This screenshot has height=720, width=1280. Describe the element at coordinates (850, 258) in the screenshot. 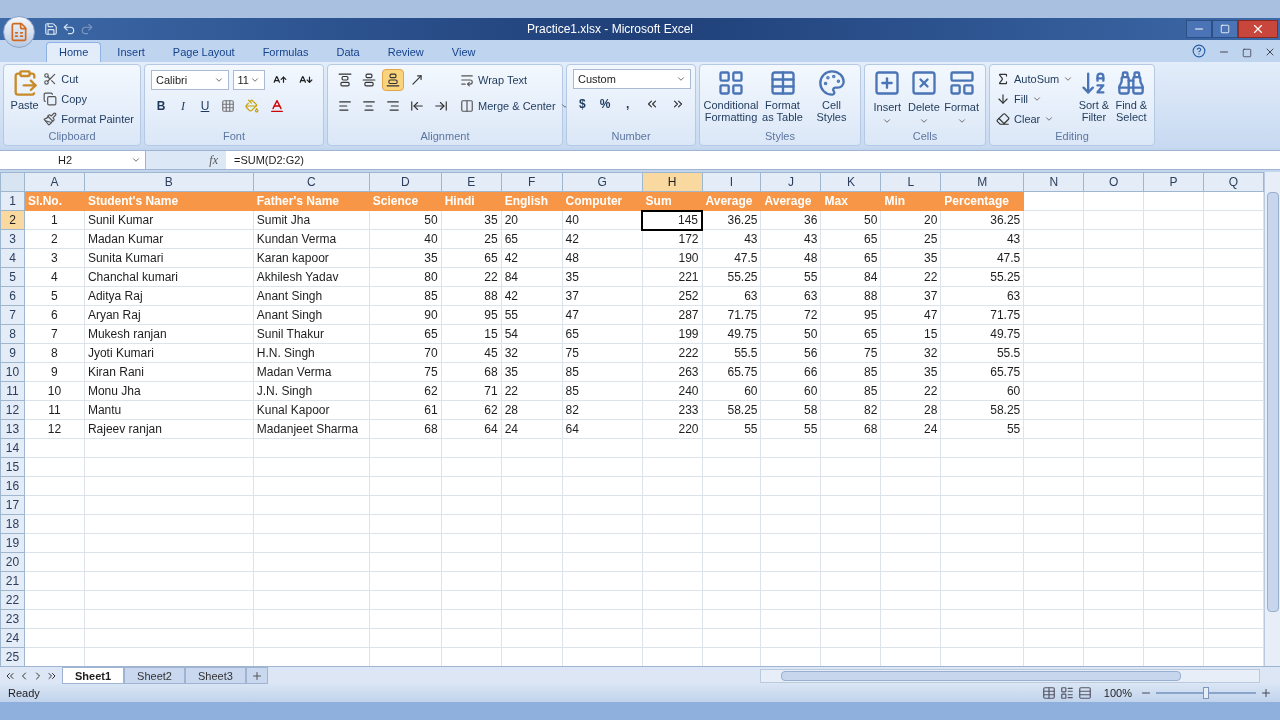

I see `table-cell: 65` at that location.